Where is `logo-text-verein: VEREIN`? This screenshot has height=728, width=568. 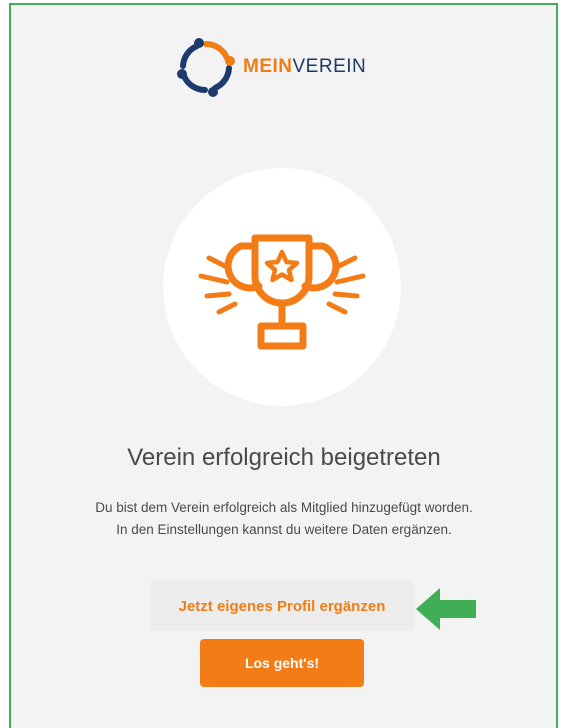 logo-text-verein: VEREIN is located at coordinates (329, 66).